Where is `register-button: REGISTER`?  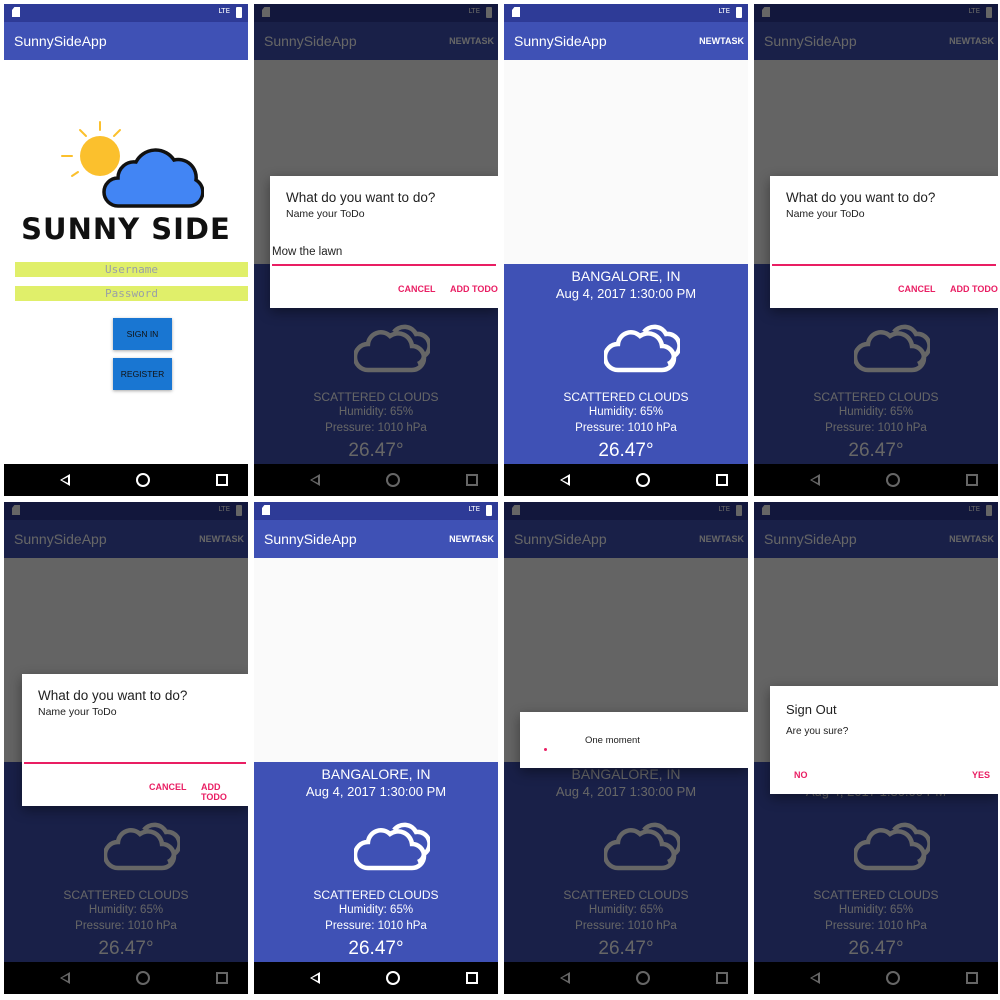 register-button: REGISTER is located at coordinates (142, 374).